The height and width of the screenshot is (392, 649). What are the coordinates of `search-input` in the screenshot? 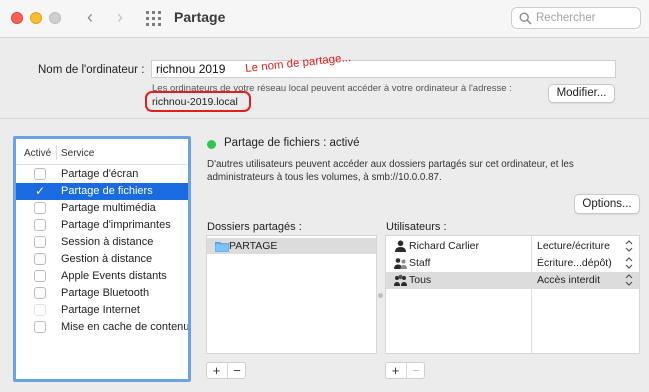 It's located at (586, 18).